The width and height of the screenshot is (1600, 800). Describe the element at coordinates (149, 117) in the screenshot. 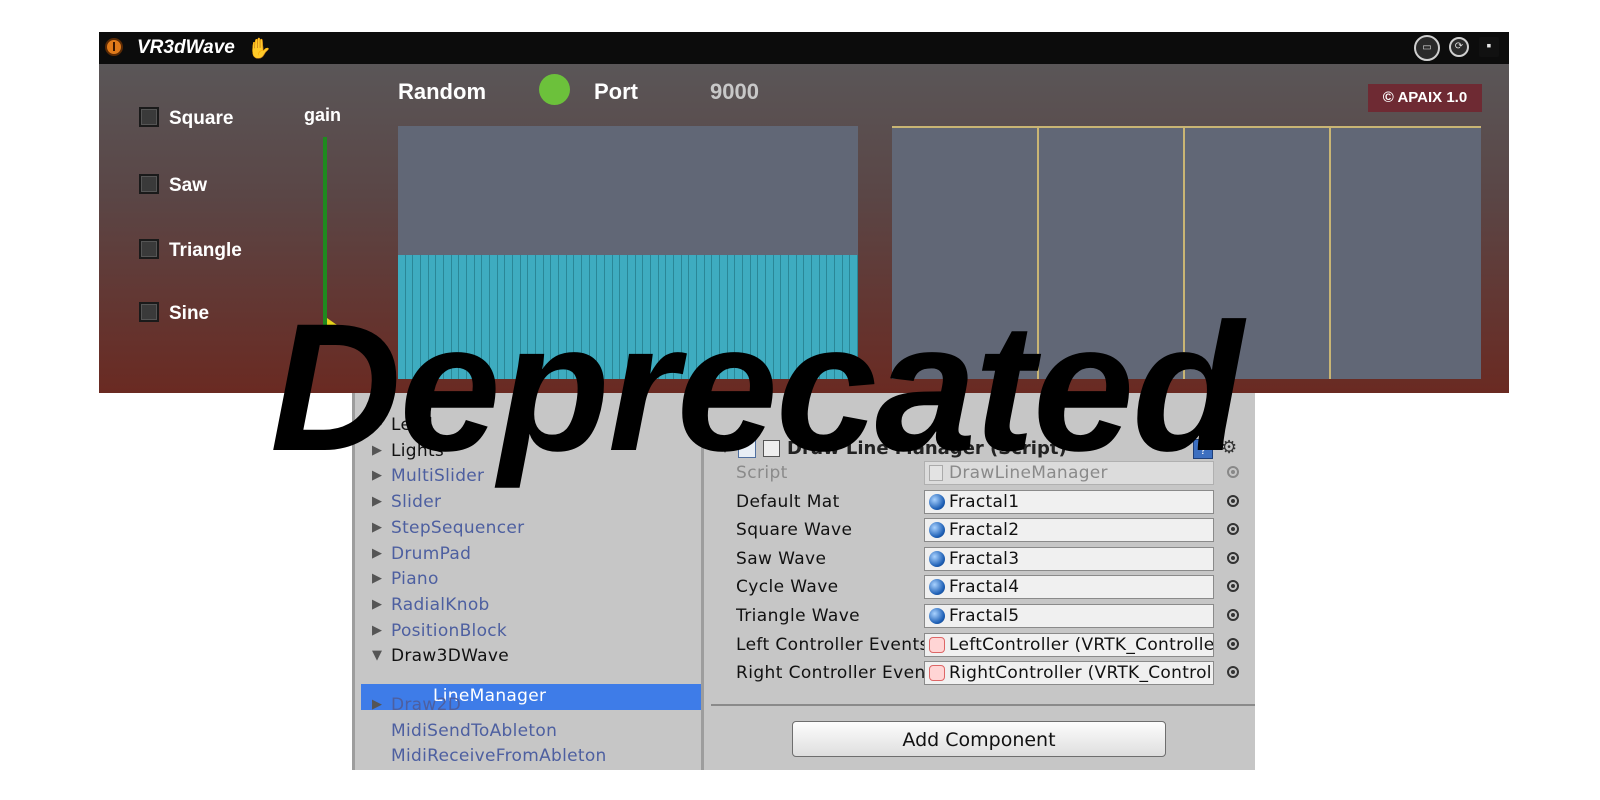

I see `square-checkbox` at that location.